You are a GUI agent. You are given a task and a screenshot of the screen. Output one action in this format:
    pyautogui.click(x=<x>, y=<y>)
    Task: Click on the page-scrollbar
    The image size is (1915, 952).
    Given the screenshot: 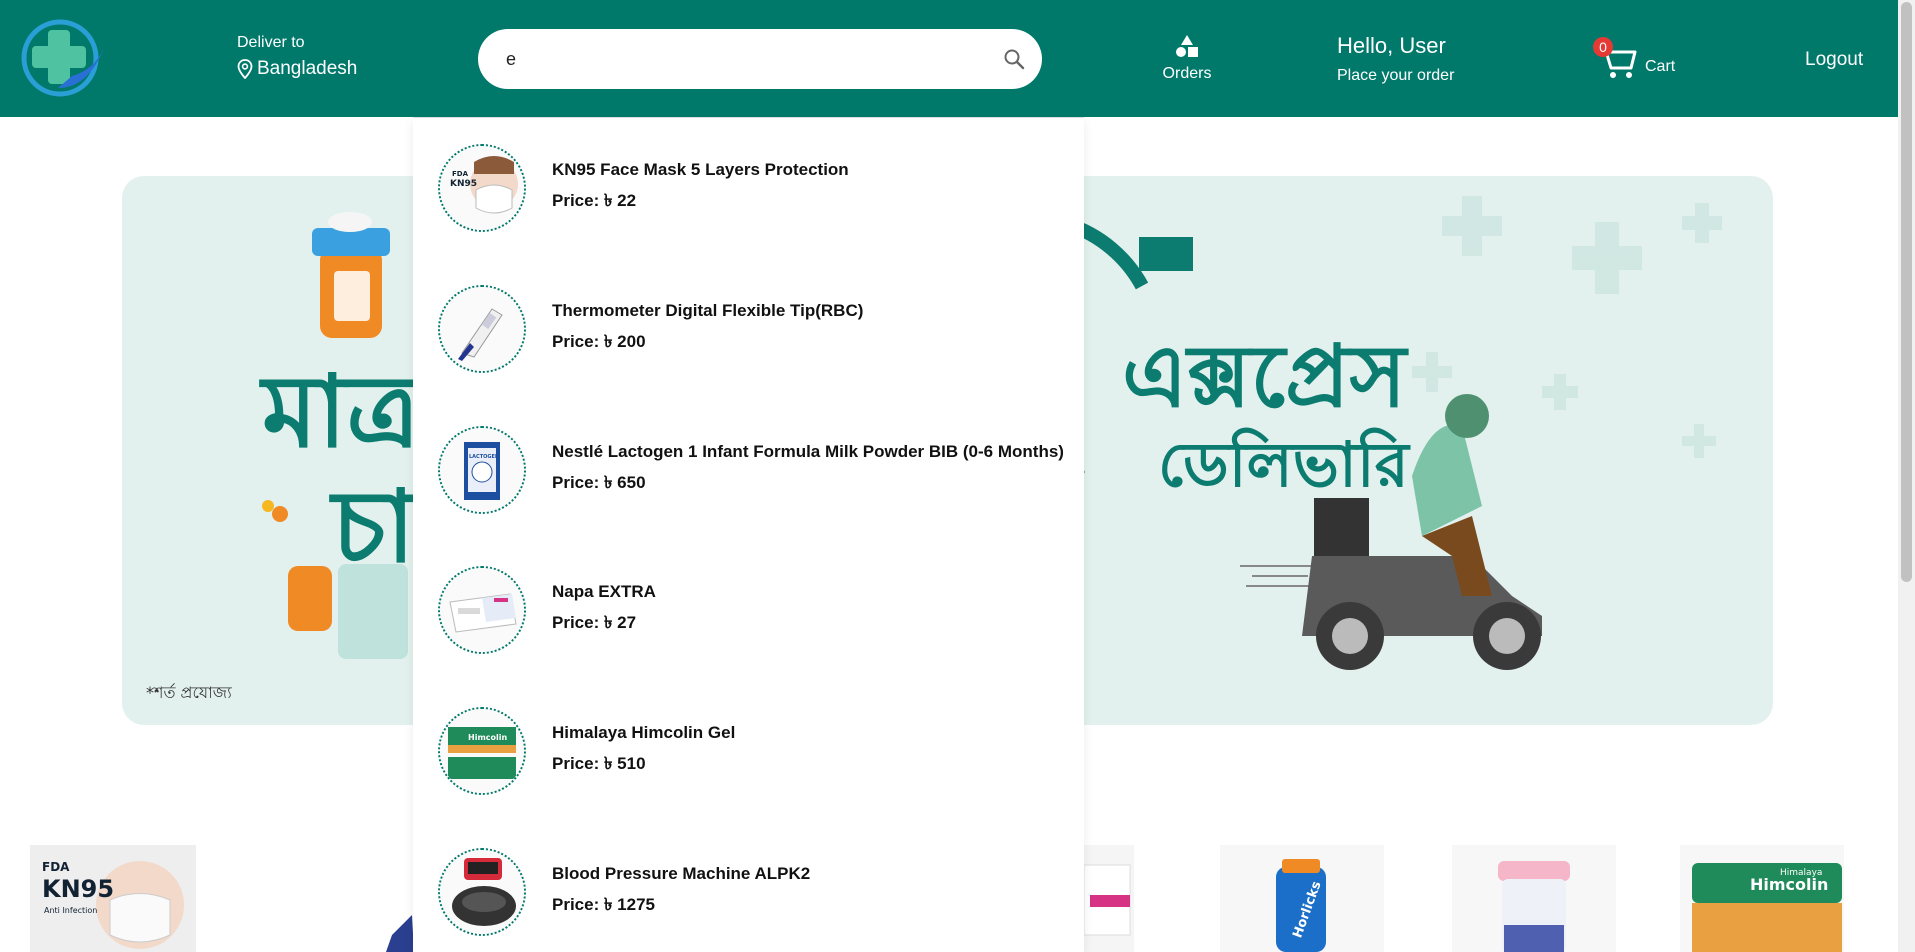 What is the action you would take?
    pyautogui.click(x=1906, y=476)
    